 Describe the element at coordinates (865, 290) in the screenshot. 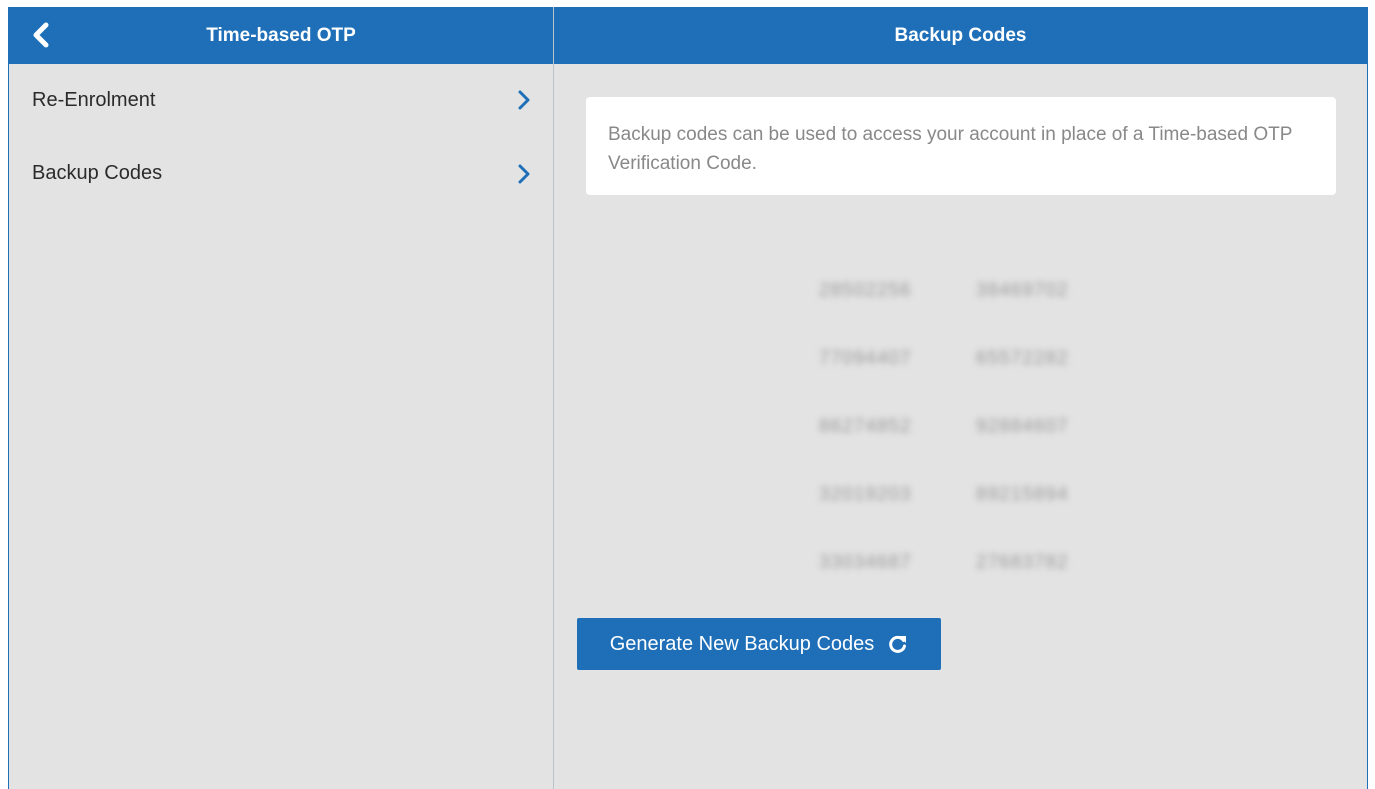

I see `backup-code: 28502256` at that location.